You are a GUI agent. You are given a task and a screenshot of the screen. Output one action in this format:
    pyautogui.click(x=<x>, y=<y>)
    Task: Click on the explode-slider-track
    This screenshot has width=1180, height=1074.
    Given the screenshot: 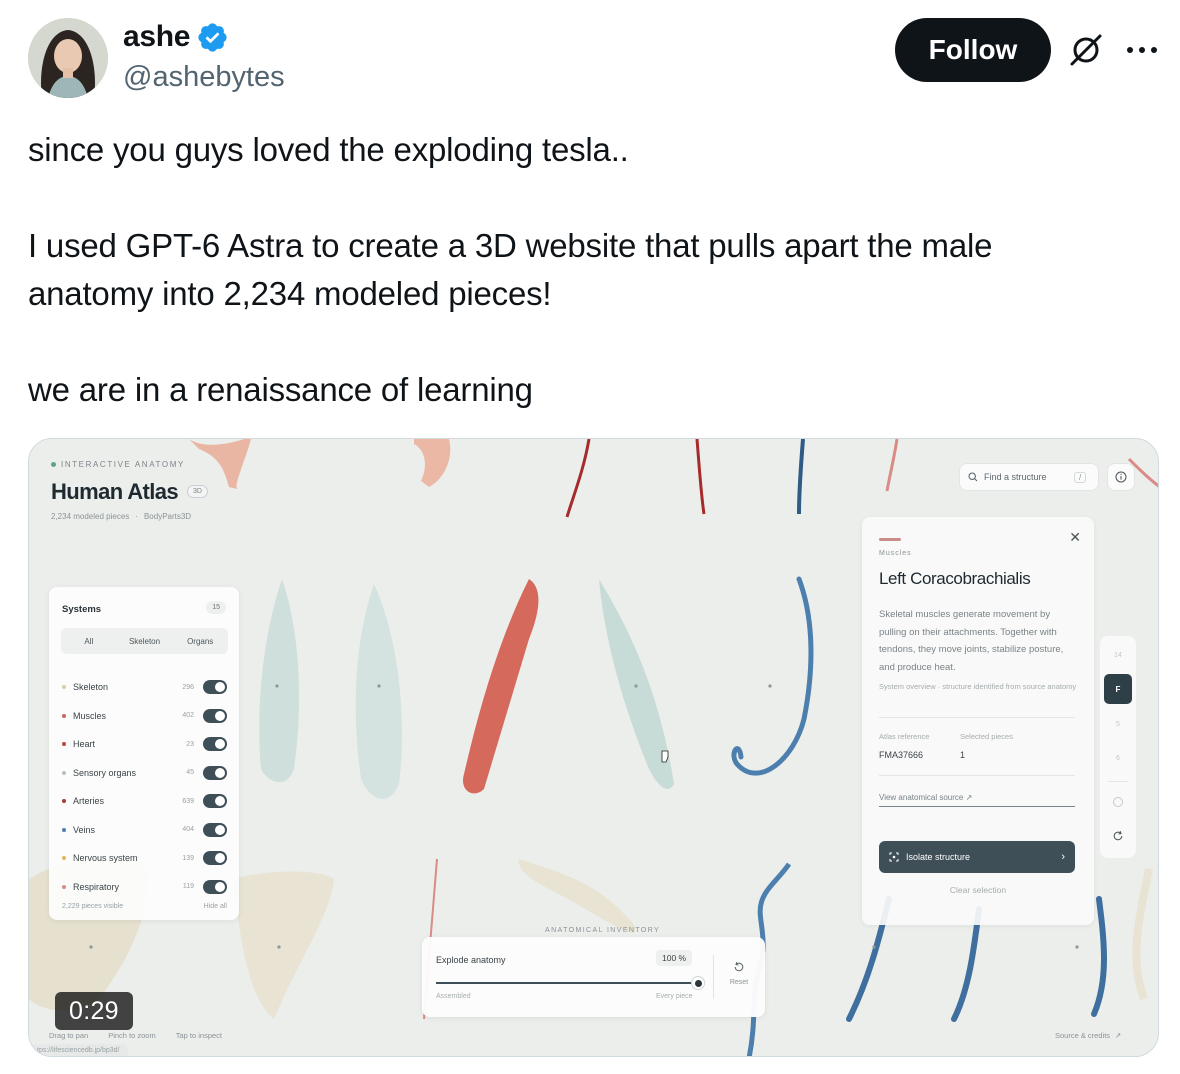 What is the action you would take?
    pyautogui.click(x=567, y=983)
    